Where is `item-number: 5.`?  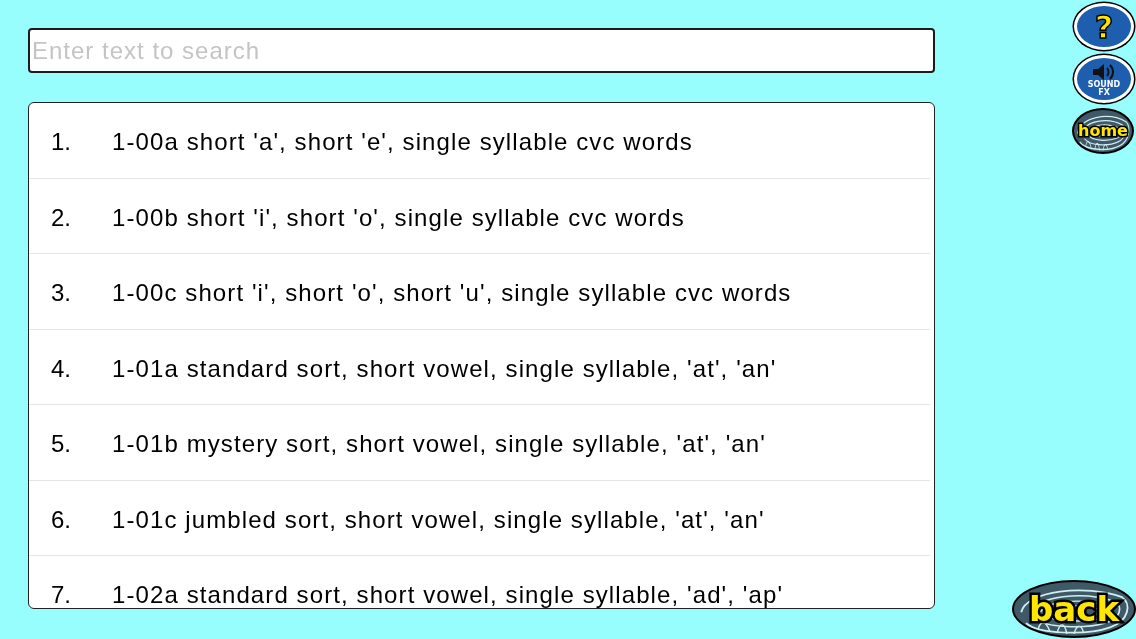 item-number: 5. is located at coordinates (61, 444).